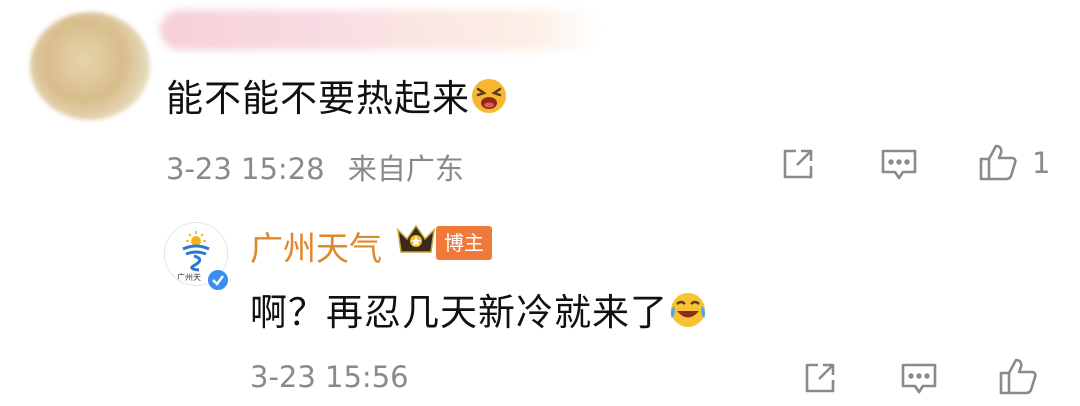  I want to click on verified-badge-icon, so click(218, 280).